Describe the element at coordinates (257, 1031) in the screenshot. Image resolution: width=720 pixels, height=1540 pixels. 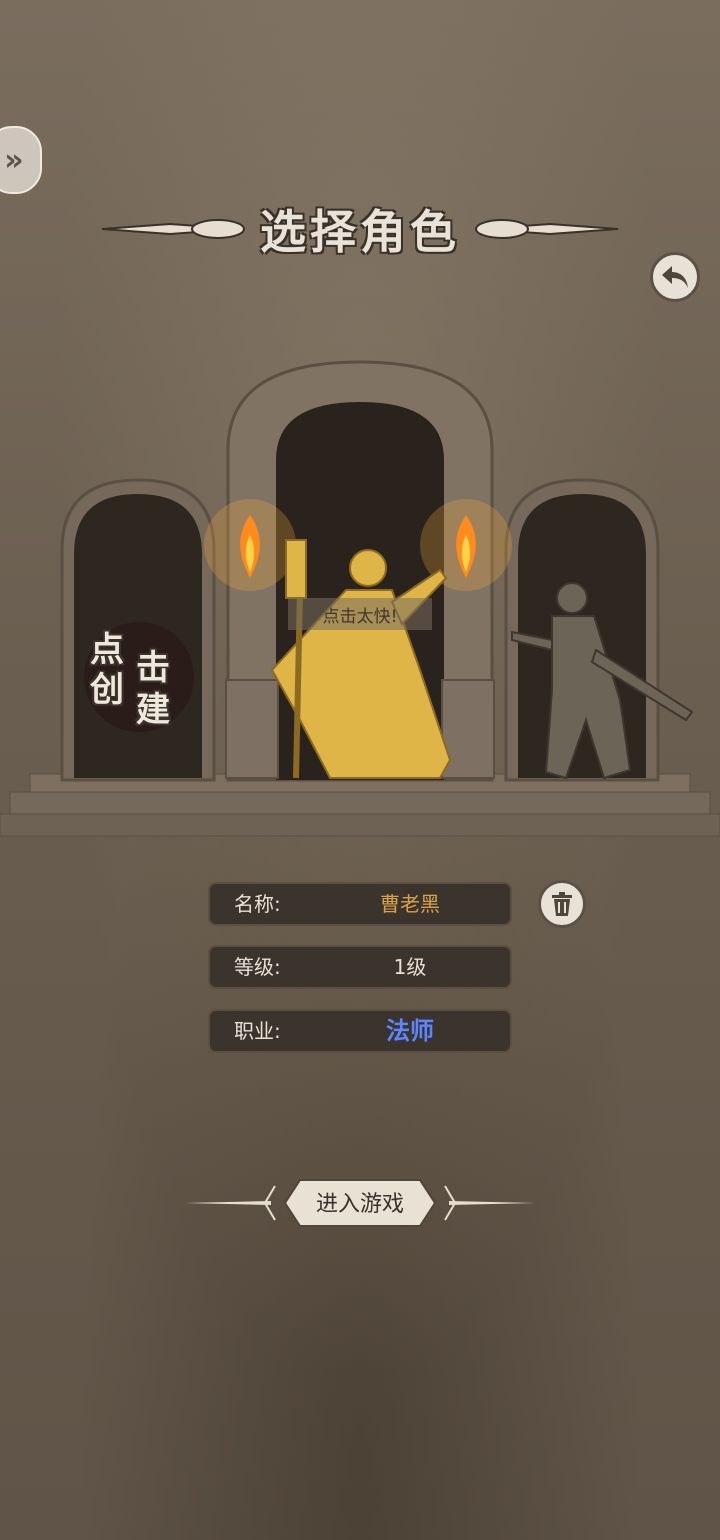
I see `class-label: 职业:` at that location.